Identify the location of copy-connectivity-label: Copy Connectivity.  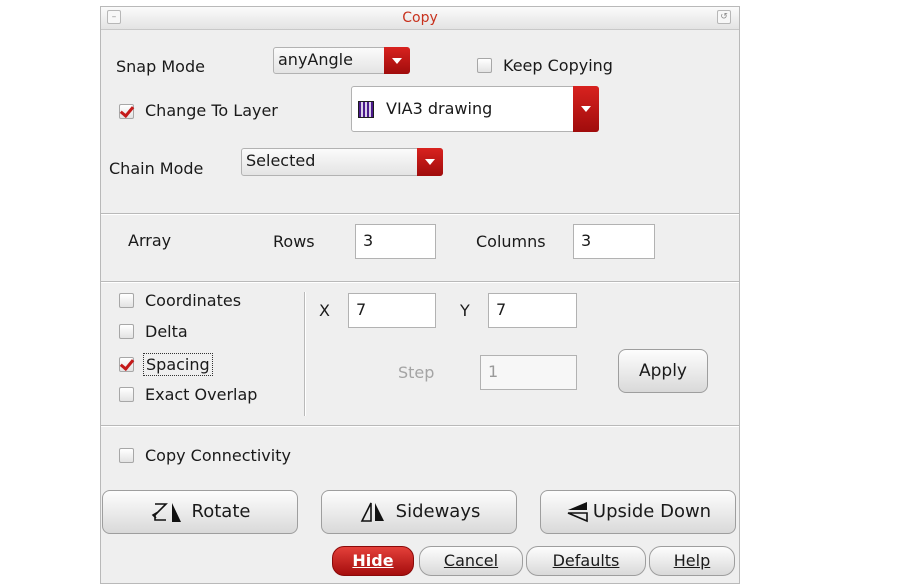
(218, 455).